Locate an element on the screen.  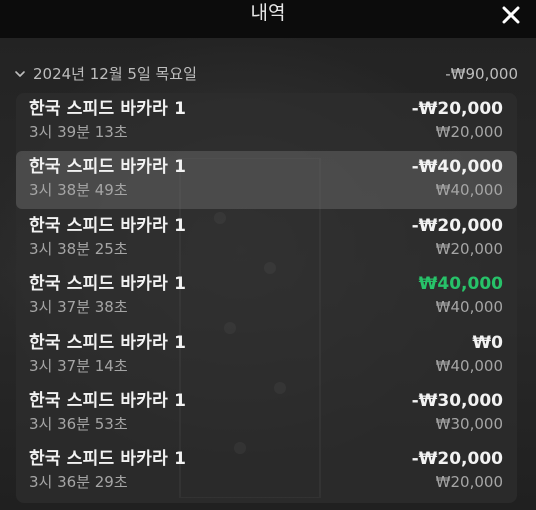
history-row: 한국 스피드 바카라 1 3시 38분 25초 -₩20,000 ₩20,000 is located at coordinates (266, 239).